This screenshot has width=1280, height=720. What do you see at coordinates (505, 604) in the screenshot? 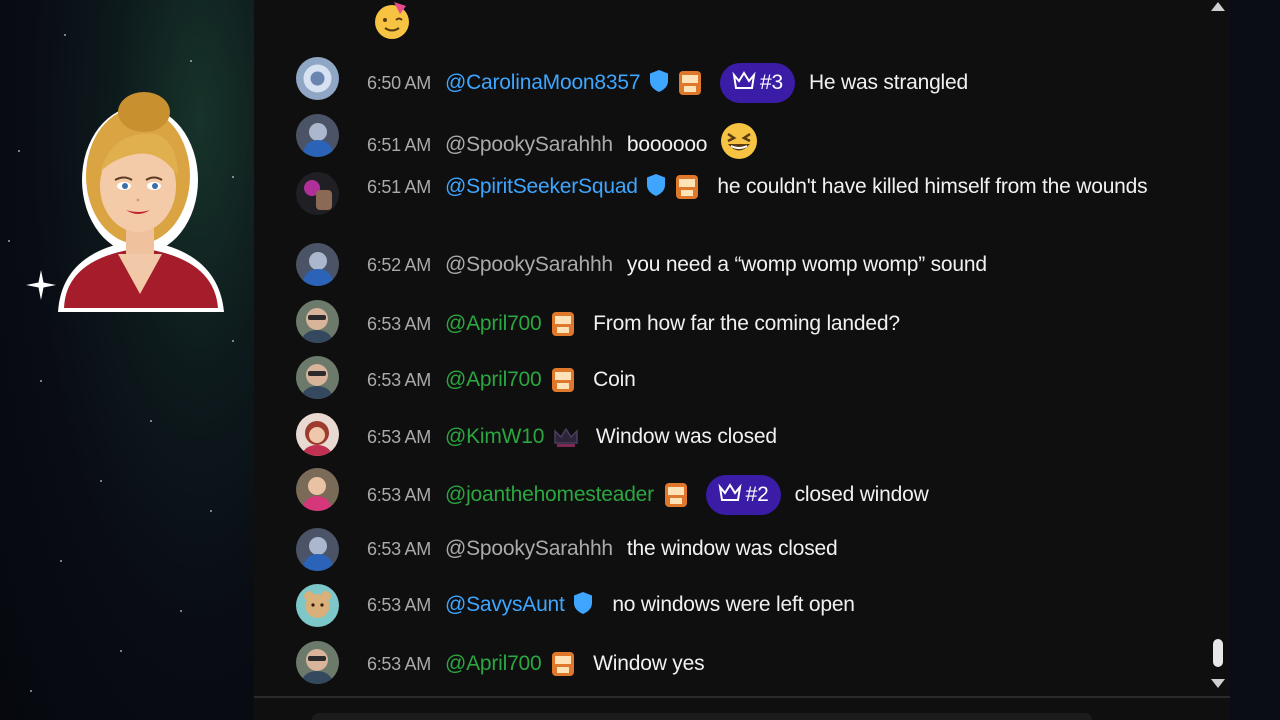
I see `author-name: @SavysAunt` at bounding box center [505, 604].